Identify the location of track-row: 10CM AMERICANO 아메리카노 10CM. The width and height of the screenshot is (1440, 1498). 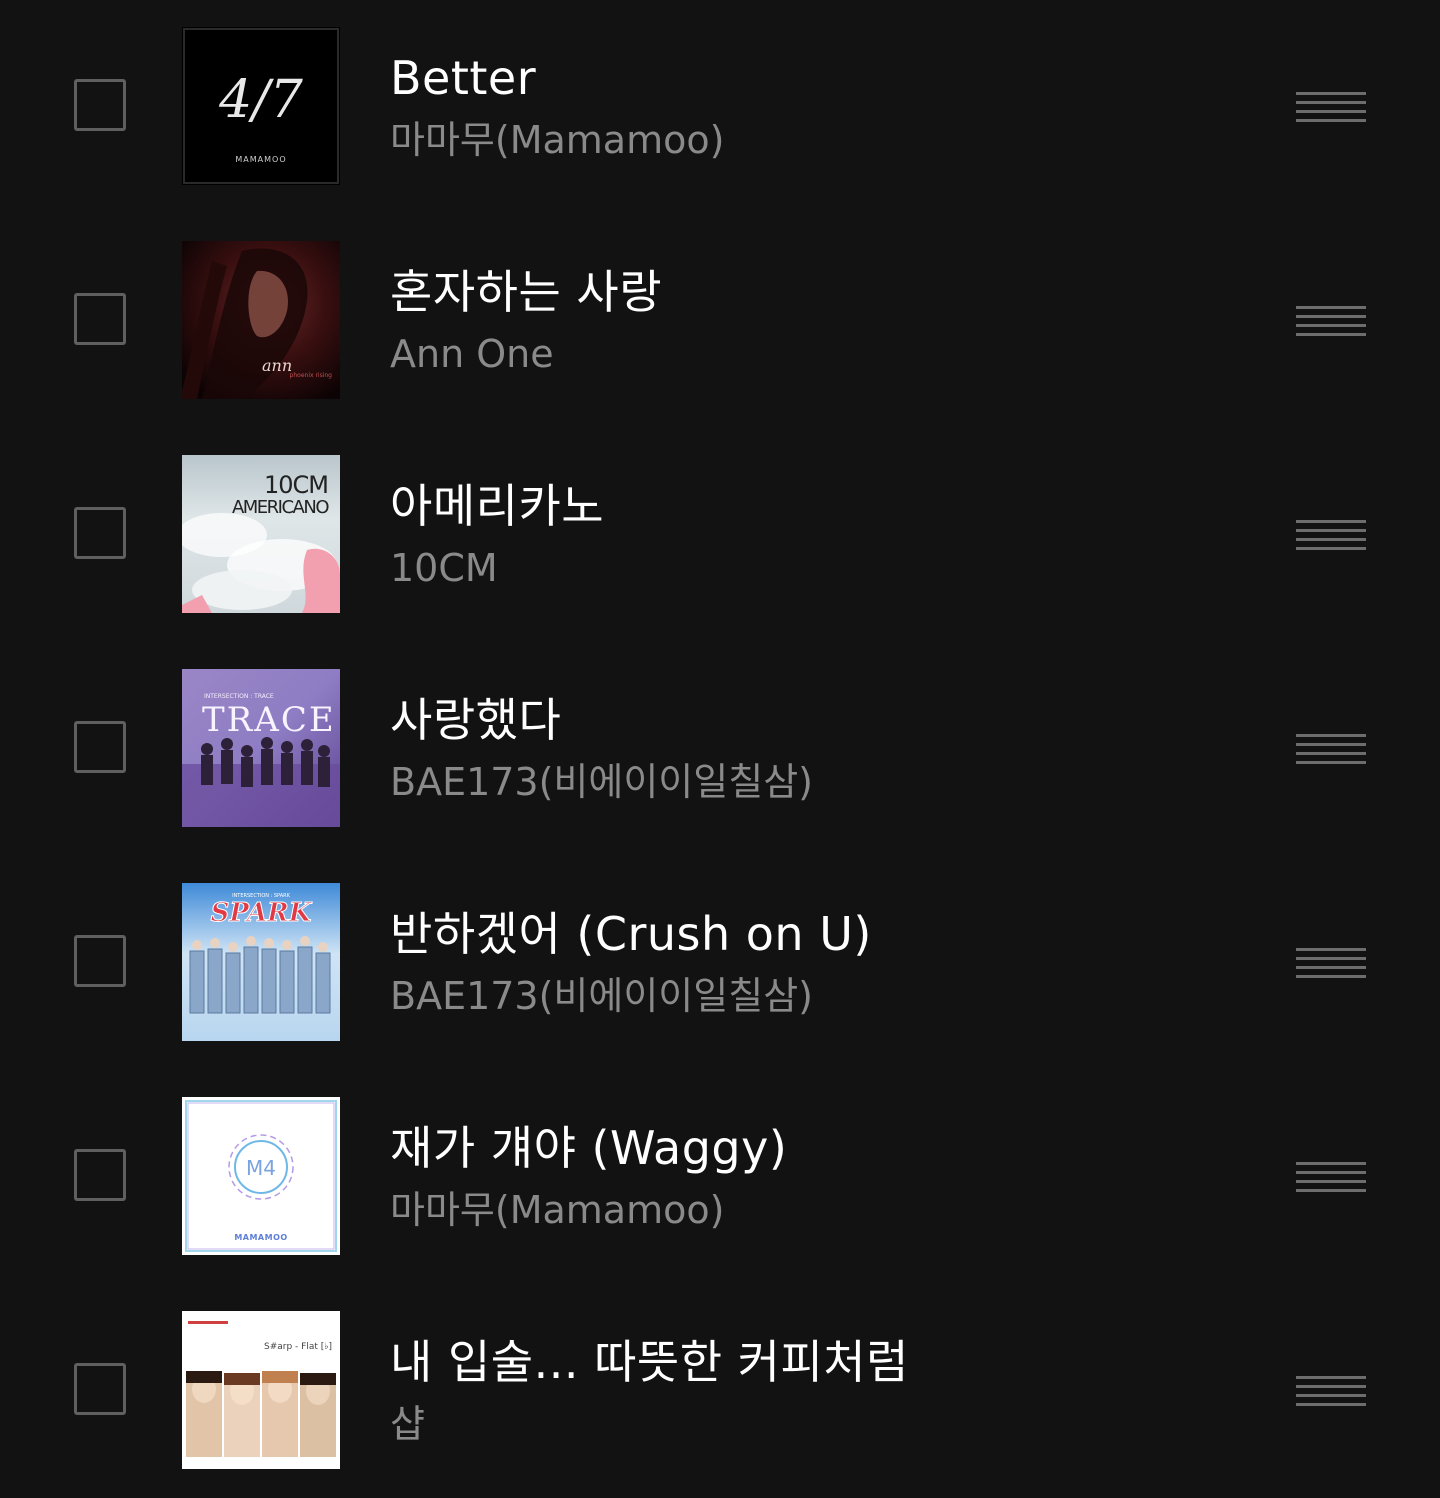
(720, 535).